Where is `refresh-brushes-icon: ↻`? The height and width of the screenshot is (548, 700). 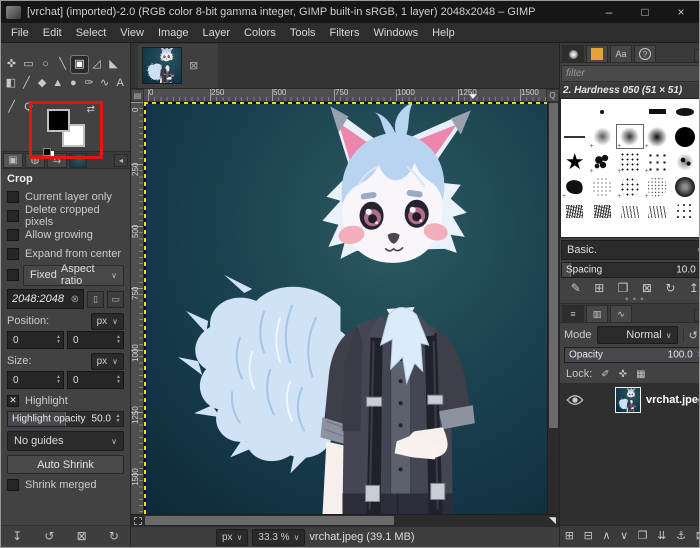 refresh-brushes-icon: ↻ is located at coordinates (670, 288).